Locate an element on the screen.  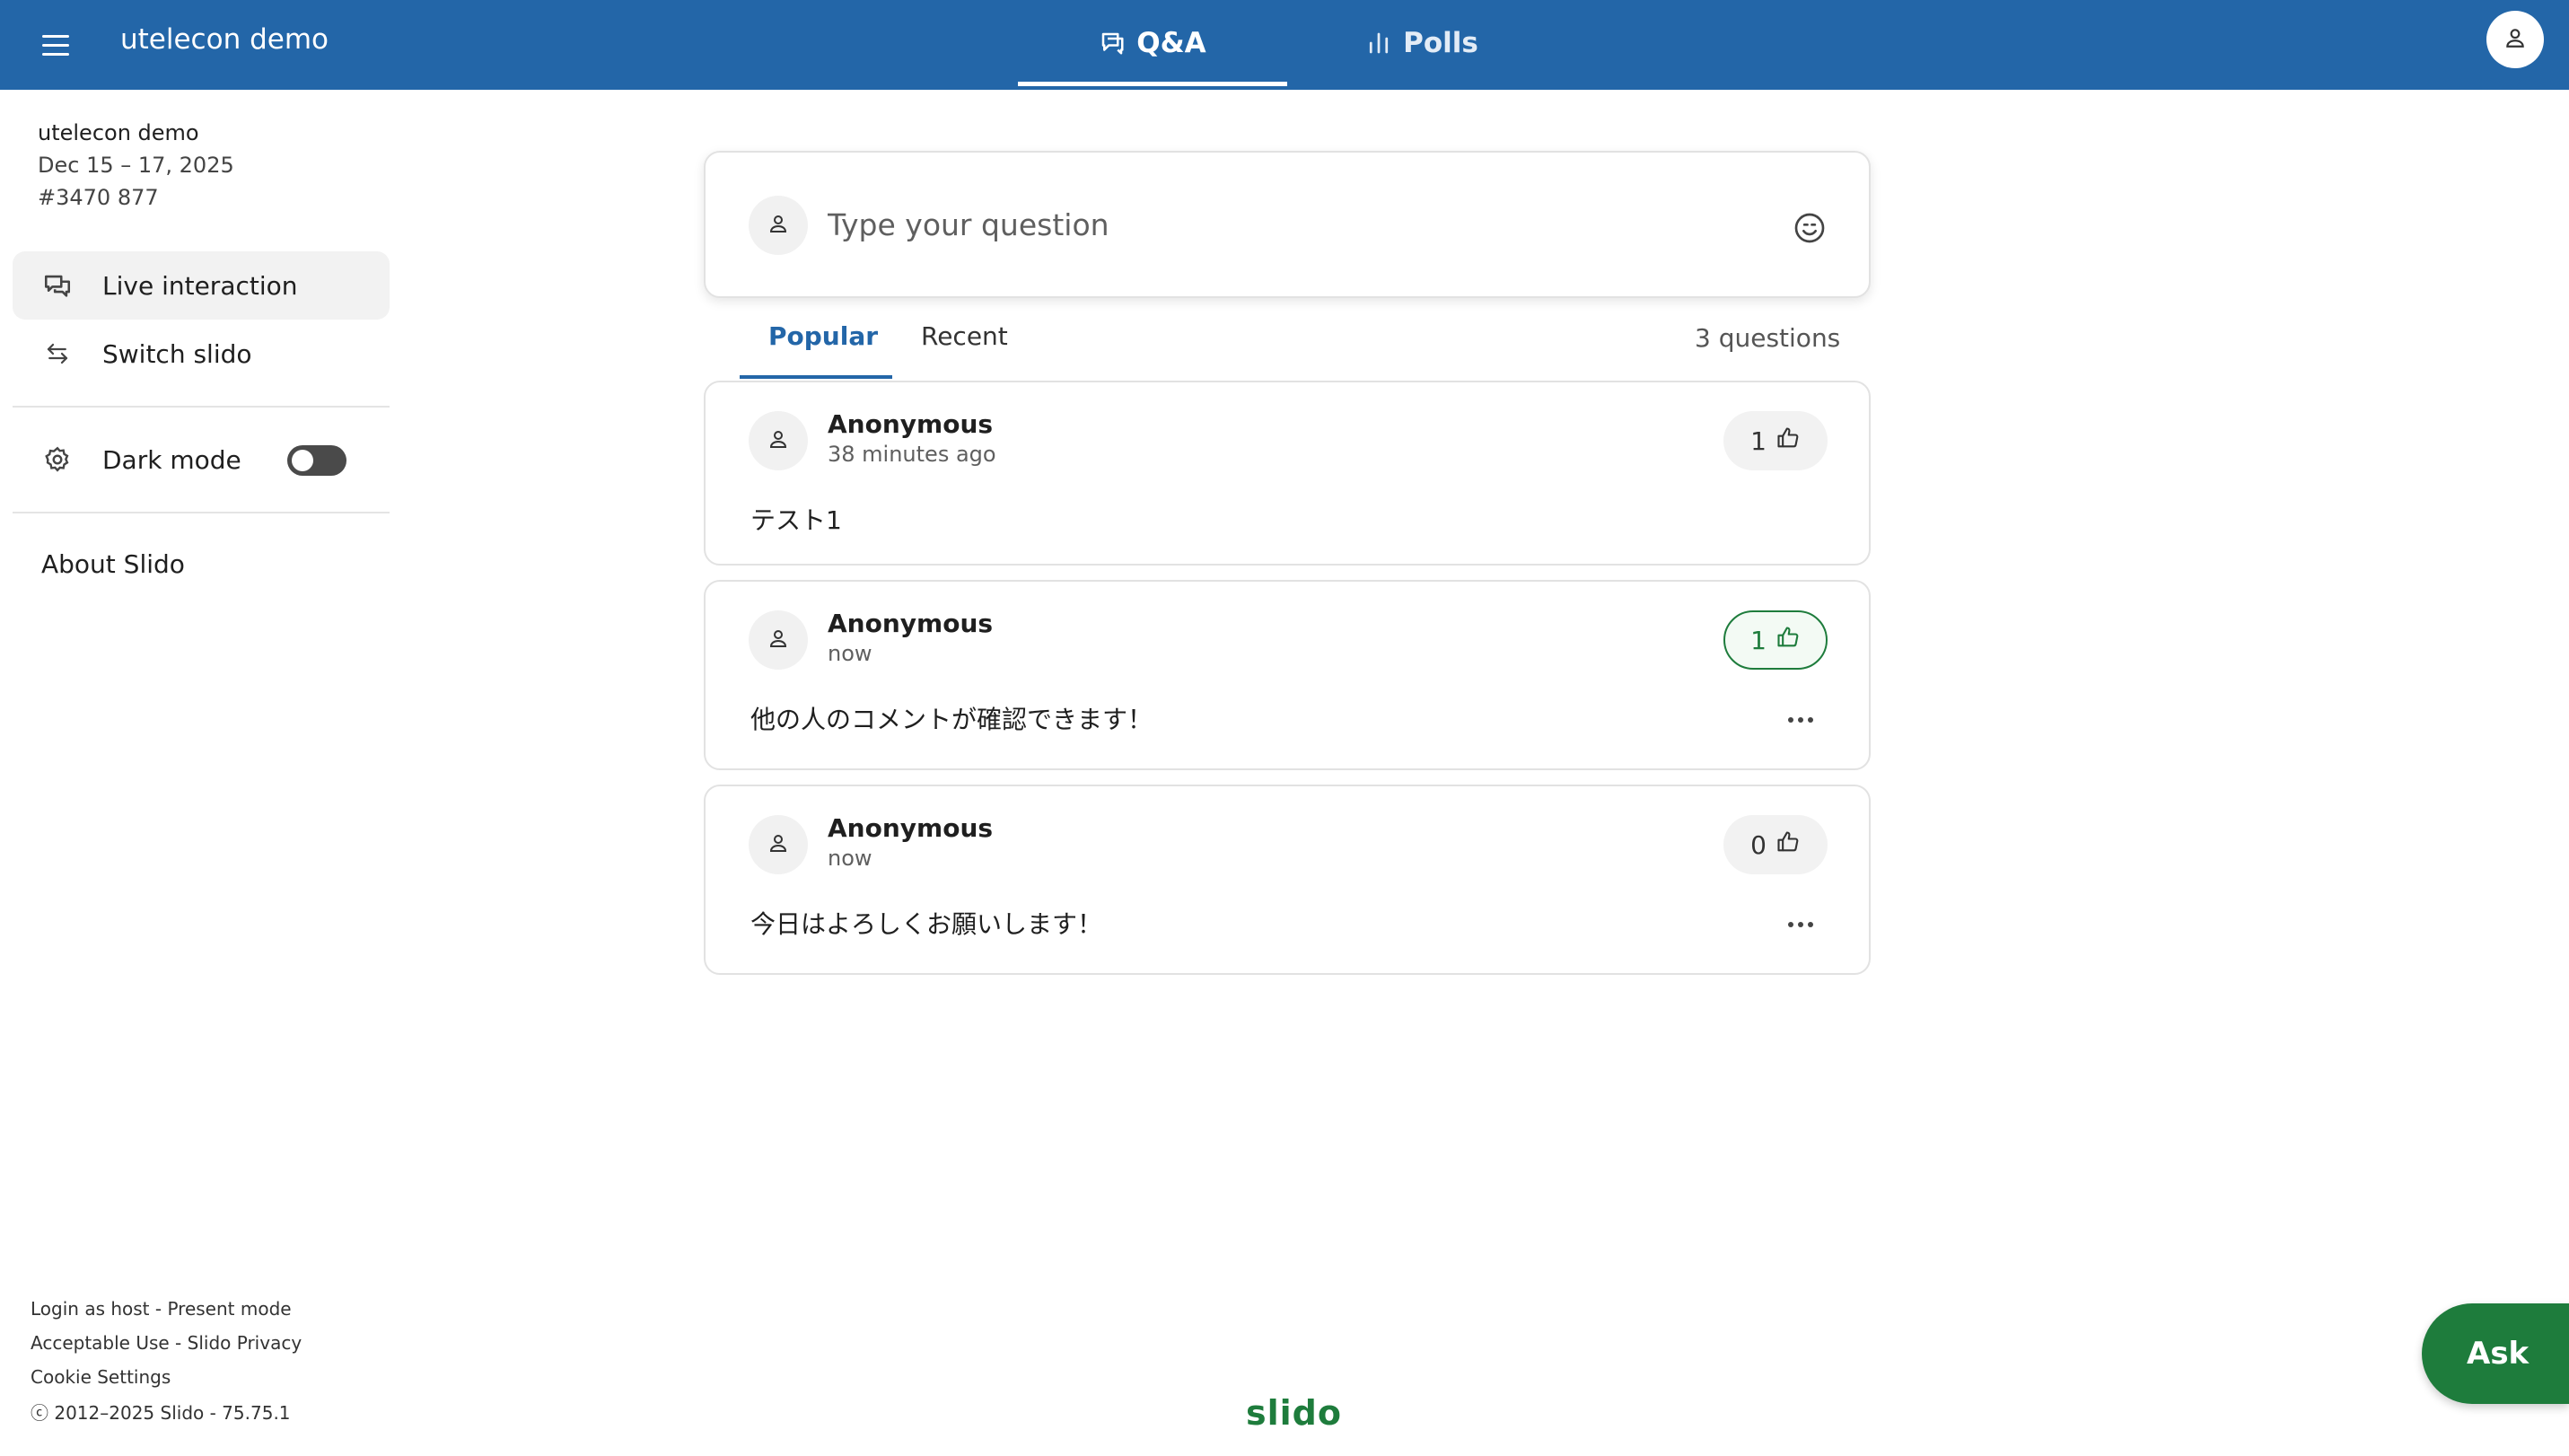
question-text: テスト1 is located at coordinates (796, 520).